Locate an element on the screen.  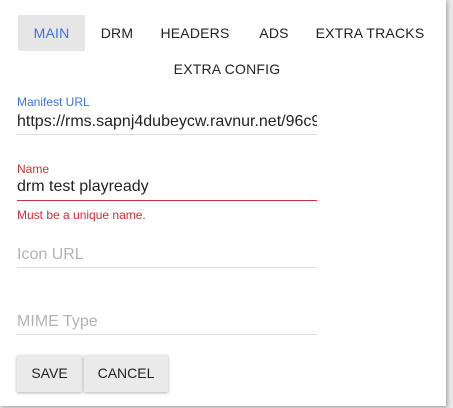
mime-type-field is located at coordinates (167, 324).